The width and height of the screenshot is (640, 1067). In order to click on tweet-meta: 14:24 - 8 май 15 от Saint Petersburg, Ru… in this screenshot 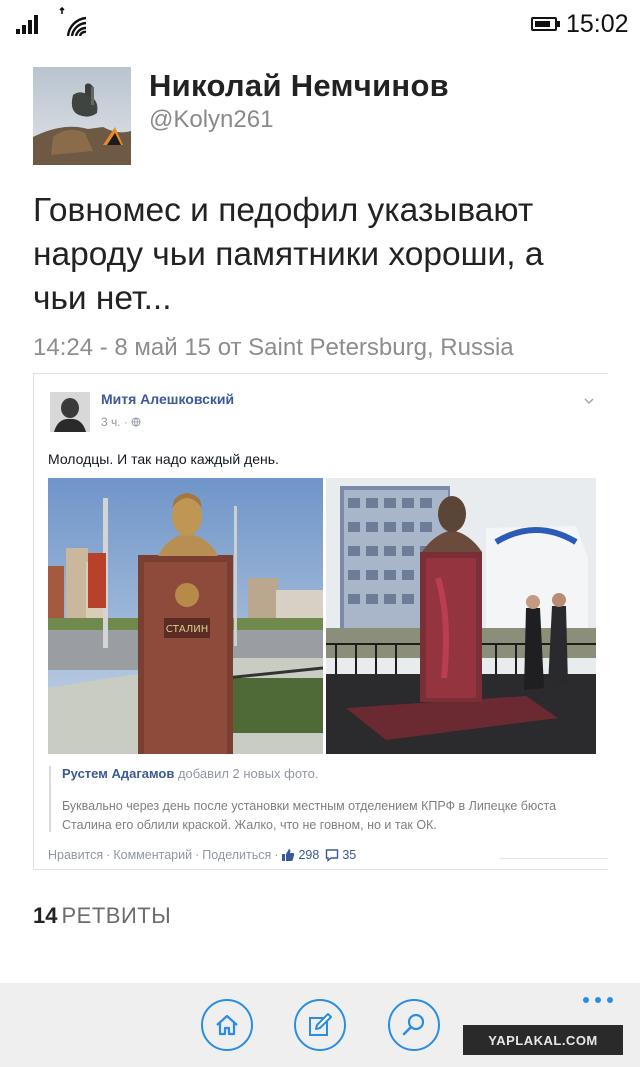, I will do `click(273, 347)`.